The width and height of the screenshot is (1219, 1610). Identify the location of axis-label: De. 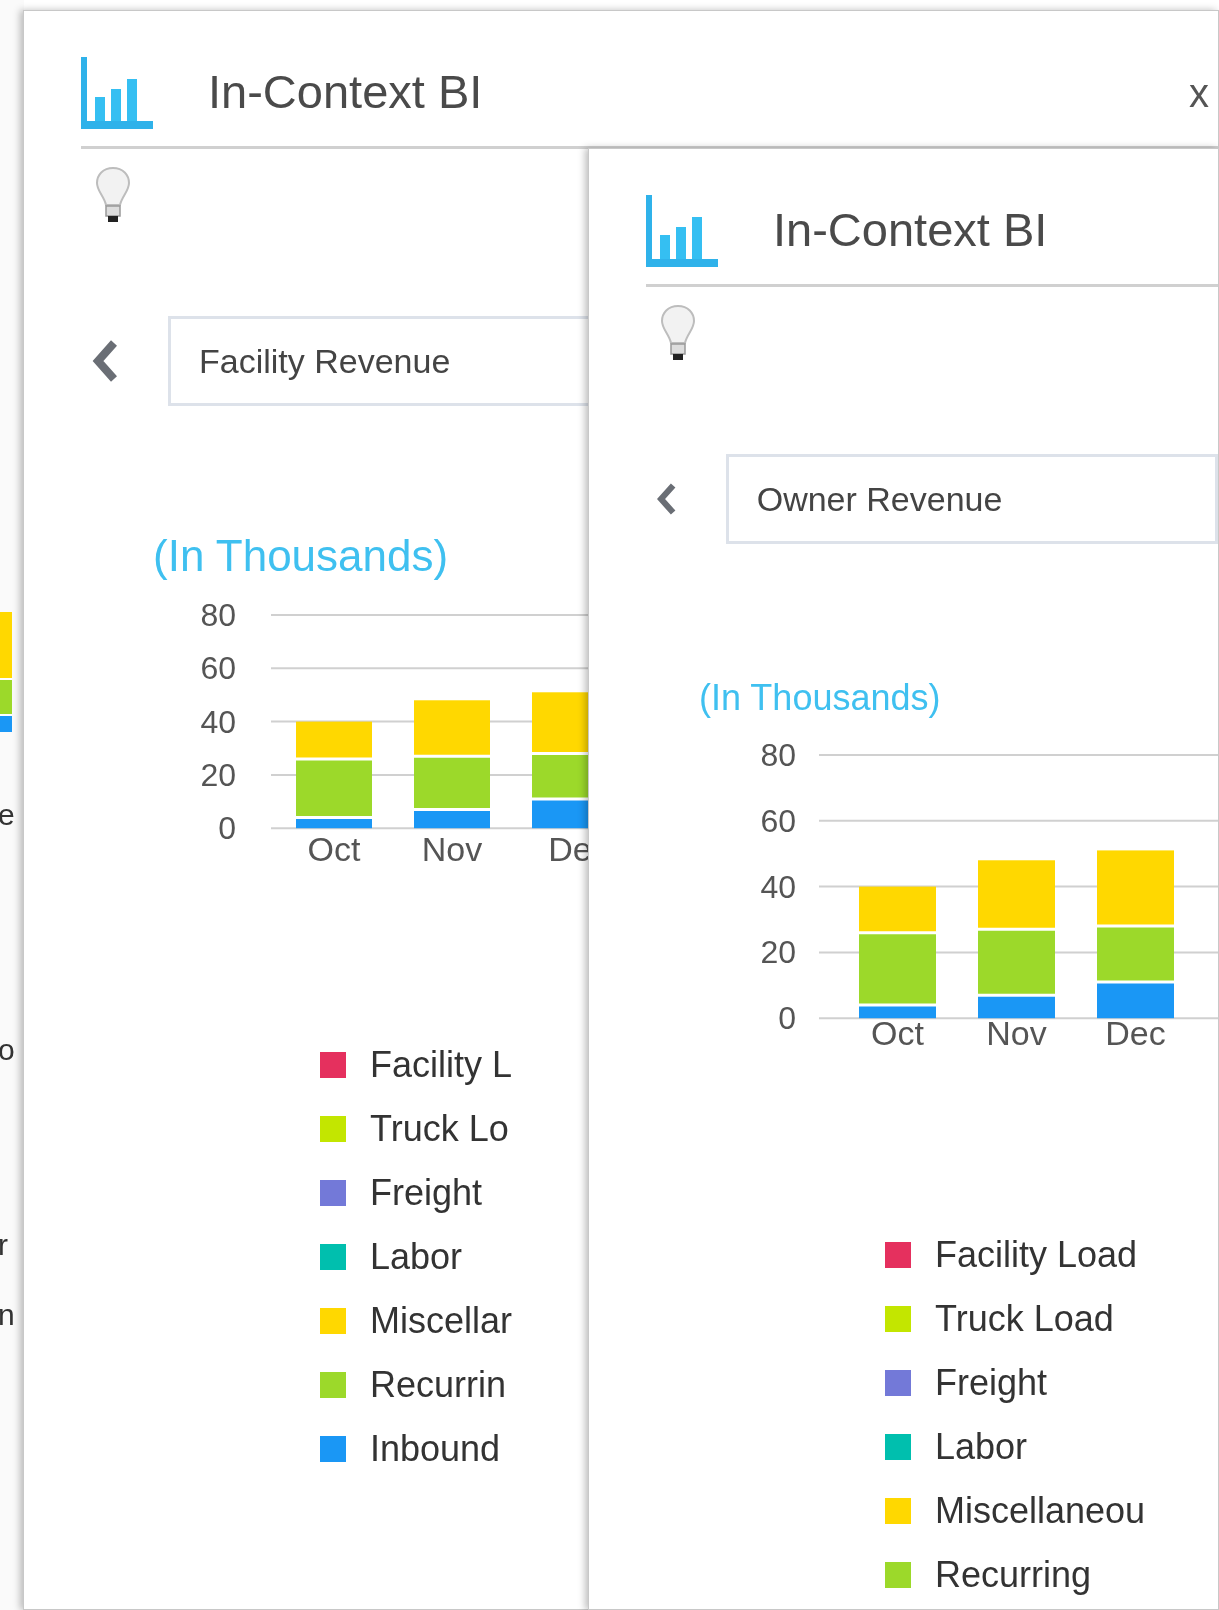
(570, 848).